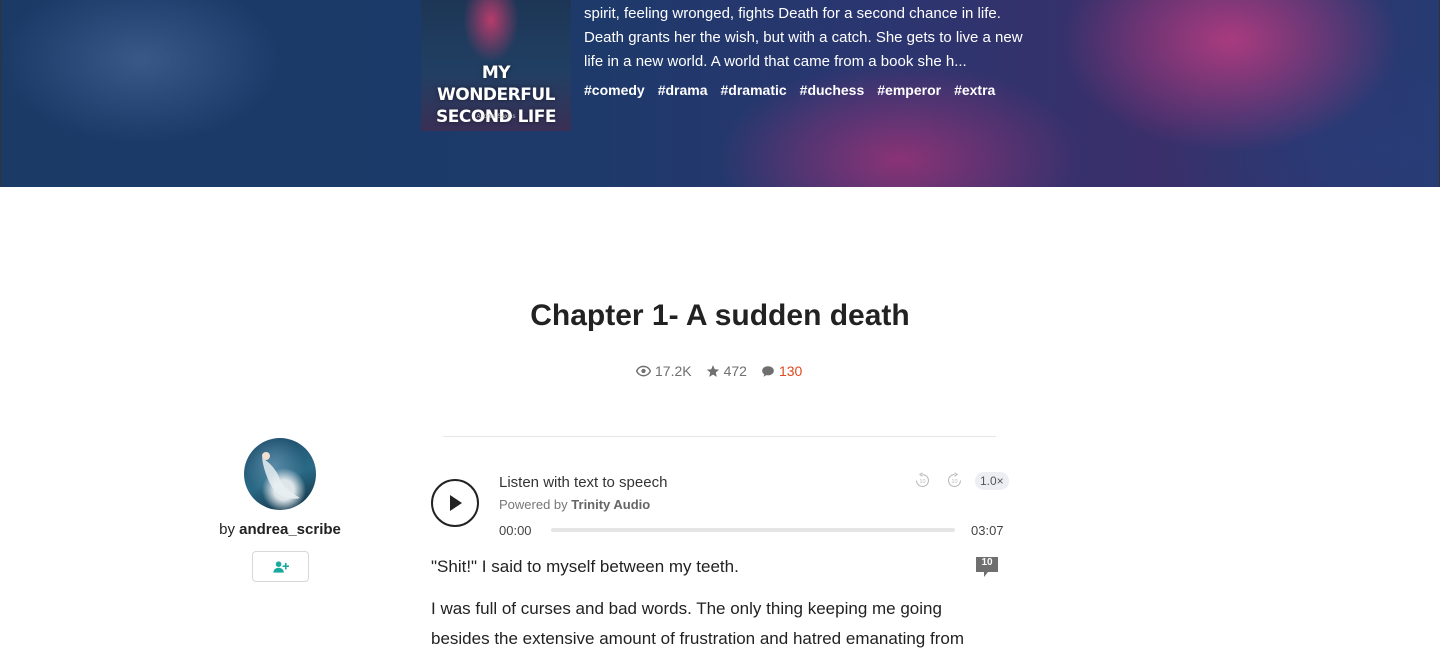 The image size is (1440, 652). Describe the element at coordinates (720, 315) in the screenshot. I see `chapter-title: Chapter 1- A sudden death` at that location.